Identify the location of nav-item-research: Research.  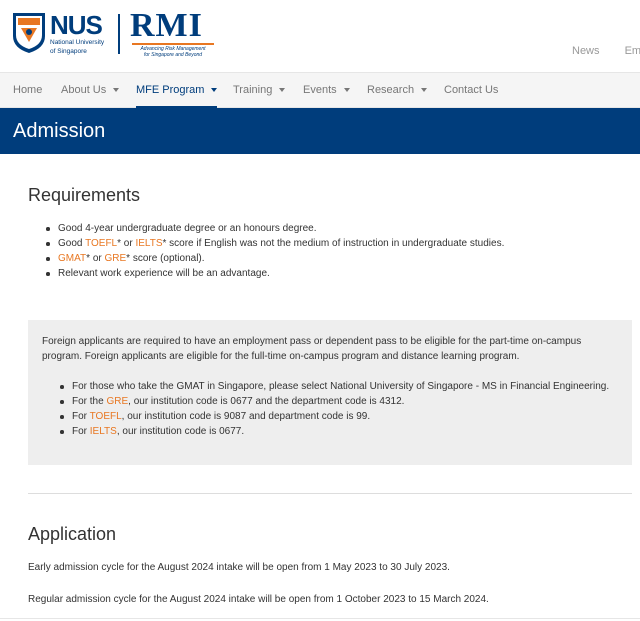
(397, 90).